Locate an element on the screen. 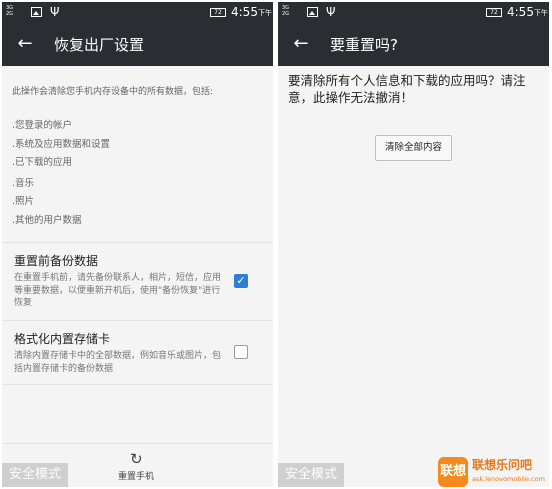 This screenshot has width=552, height=489. format-storage-checkbox is located at coordinates (241, 352).